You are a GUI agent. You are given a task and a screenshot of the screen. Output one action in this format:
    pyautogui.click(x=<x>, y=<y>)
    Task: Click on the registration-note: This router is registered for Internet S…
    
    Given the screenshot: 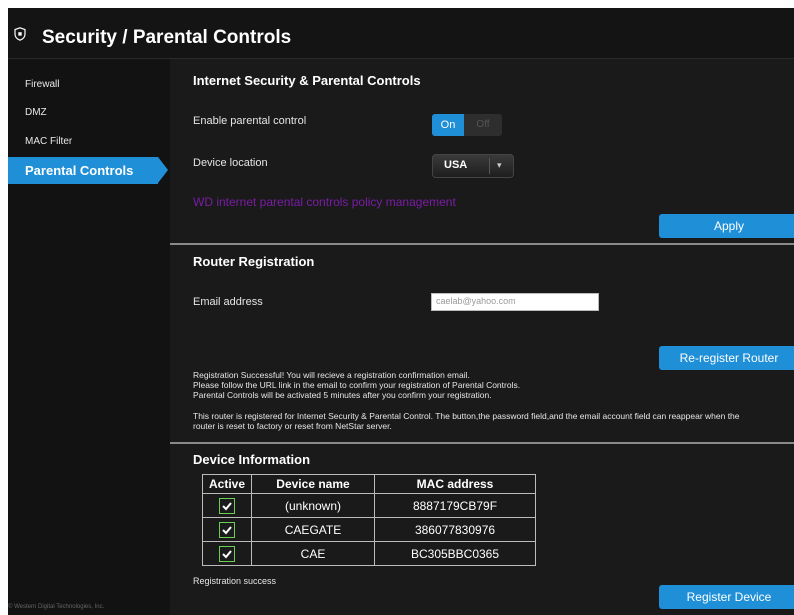 What is the action you would take?
    pyautogui.click(x=493, y=421)
    